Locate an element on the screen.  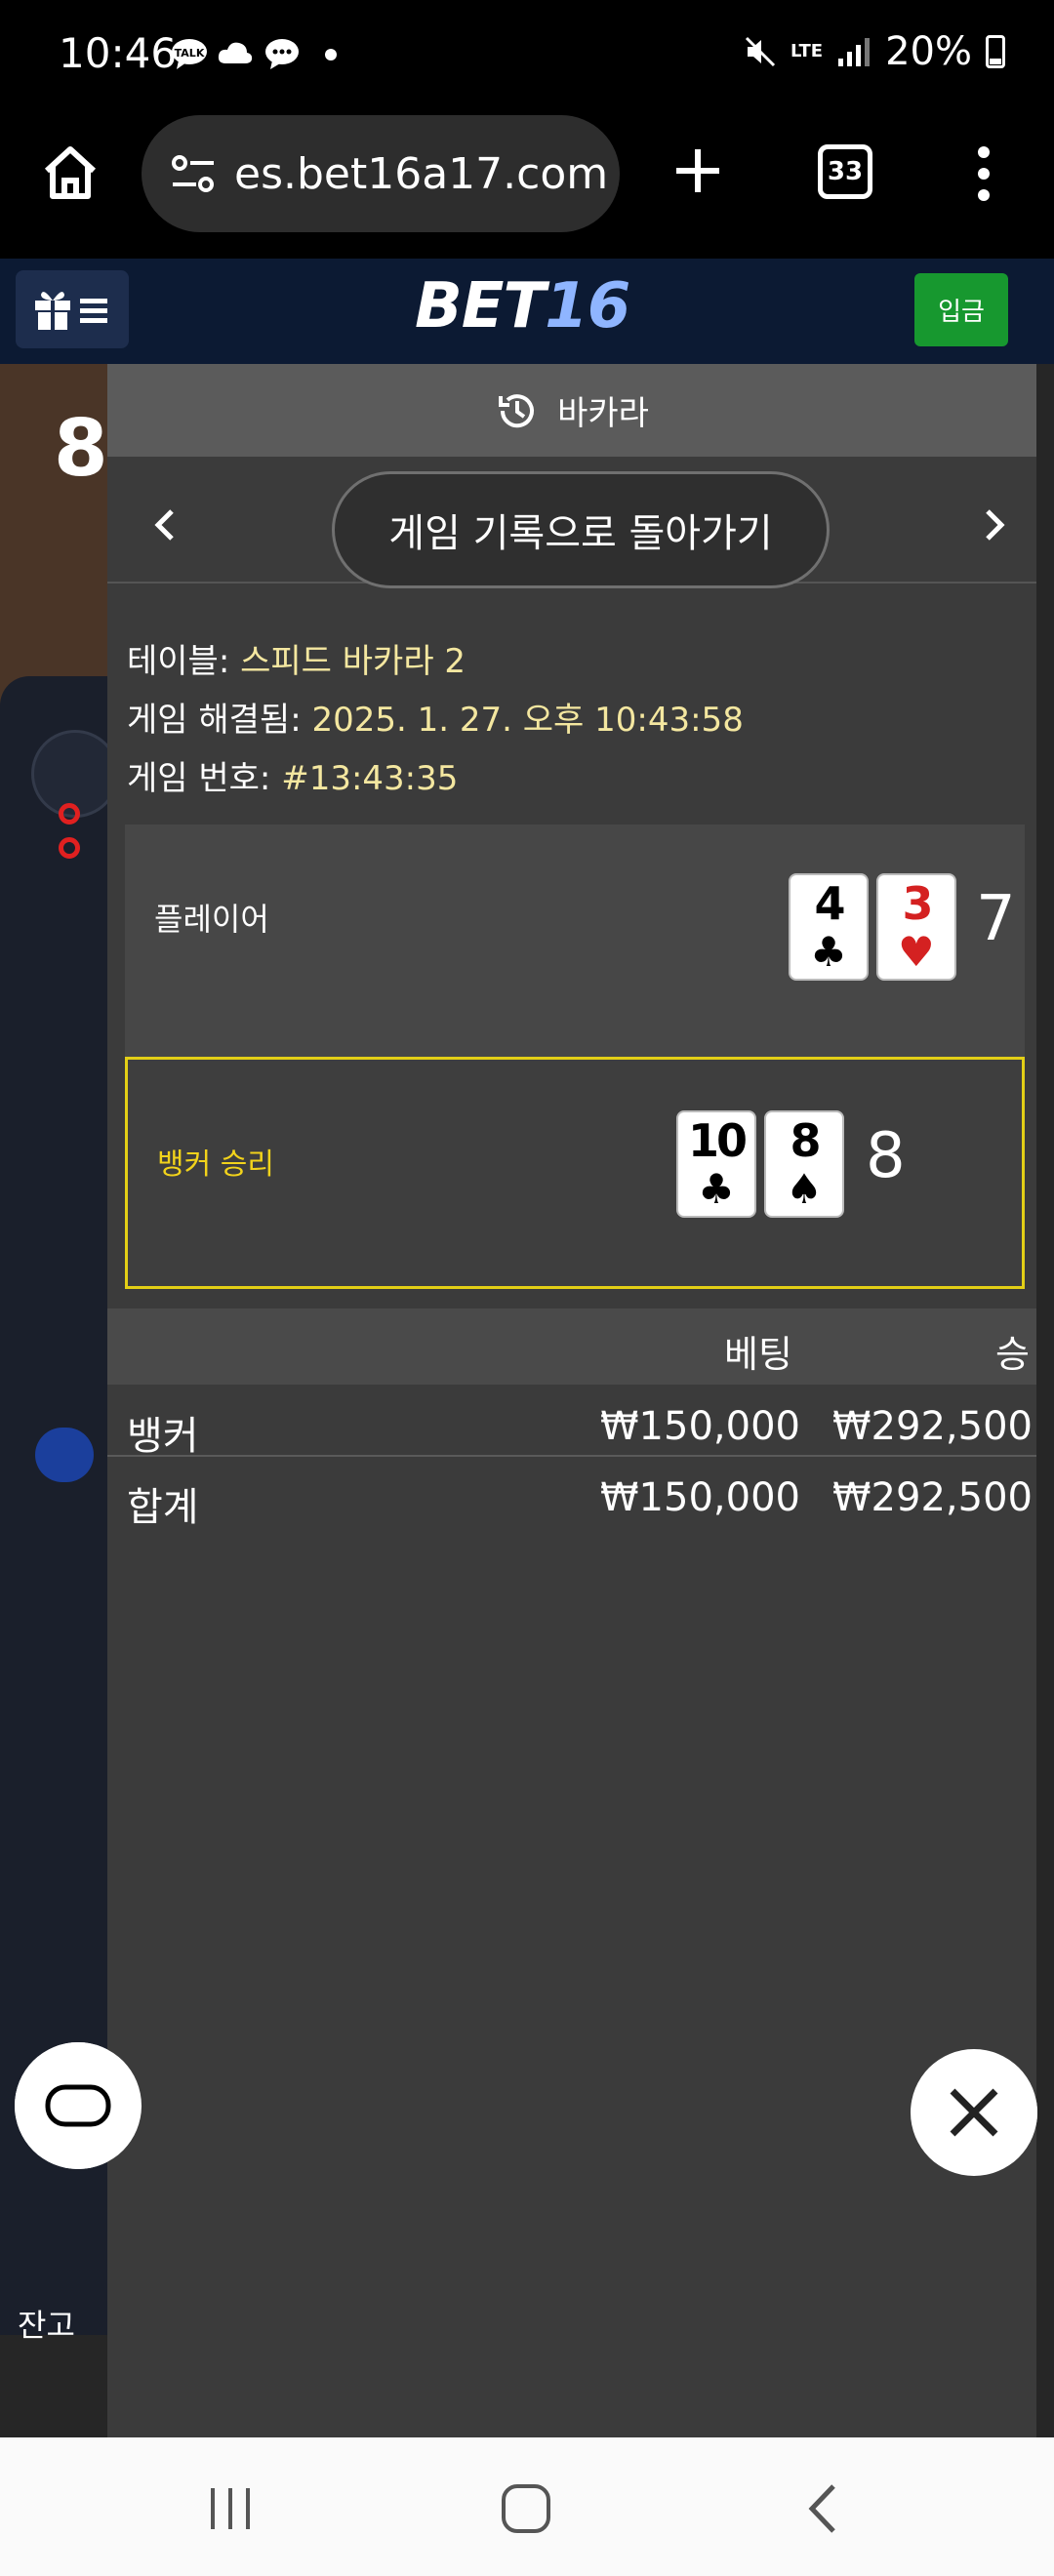
banker-card-1: 10 ♣ is located at coordinates (716, 1164).